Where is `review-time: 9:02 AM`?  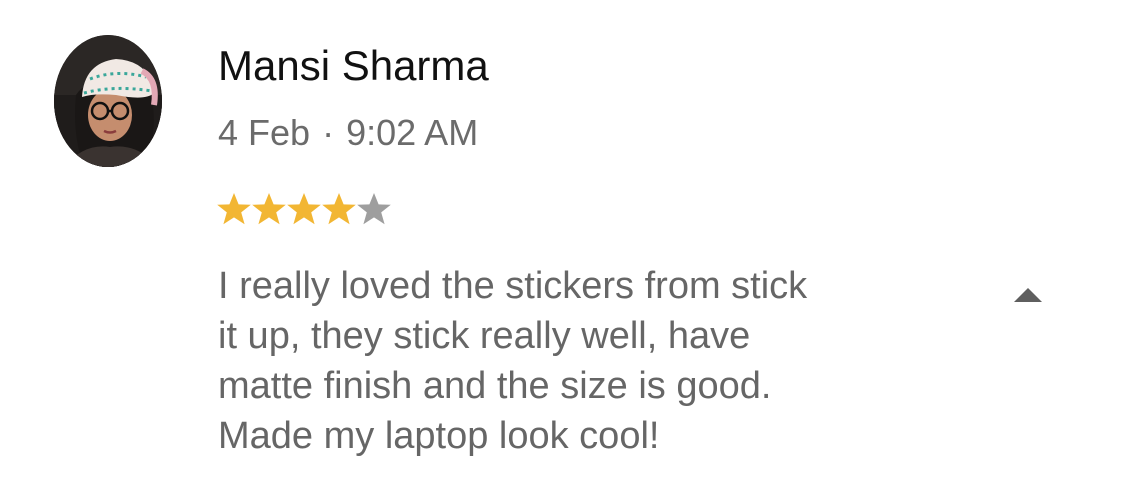 review-time: 9:02 AM is located at coordinates (412, 132).